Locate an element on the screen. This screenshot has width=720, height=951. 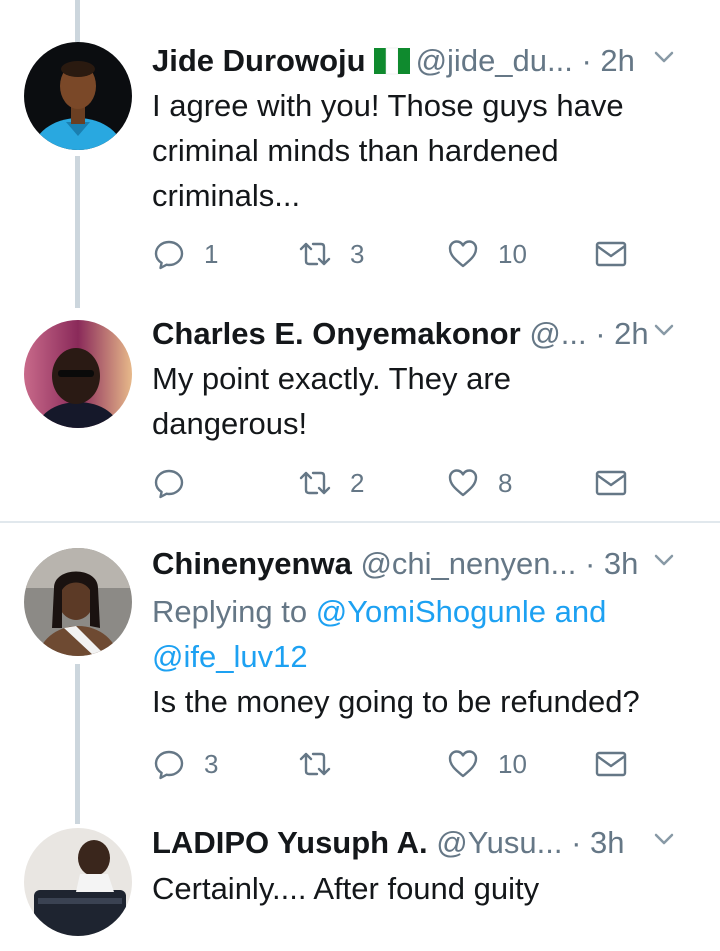
mention-link: @ife_luv12 is located at coordinates (230, 656).